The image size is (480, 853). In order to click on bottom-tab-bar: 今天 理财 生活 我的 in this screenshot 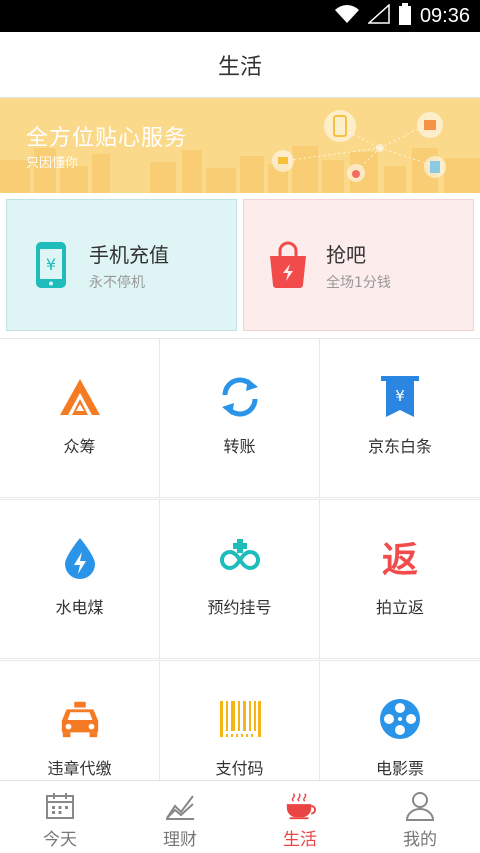, I will do `click(240, 816)`.